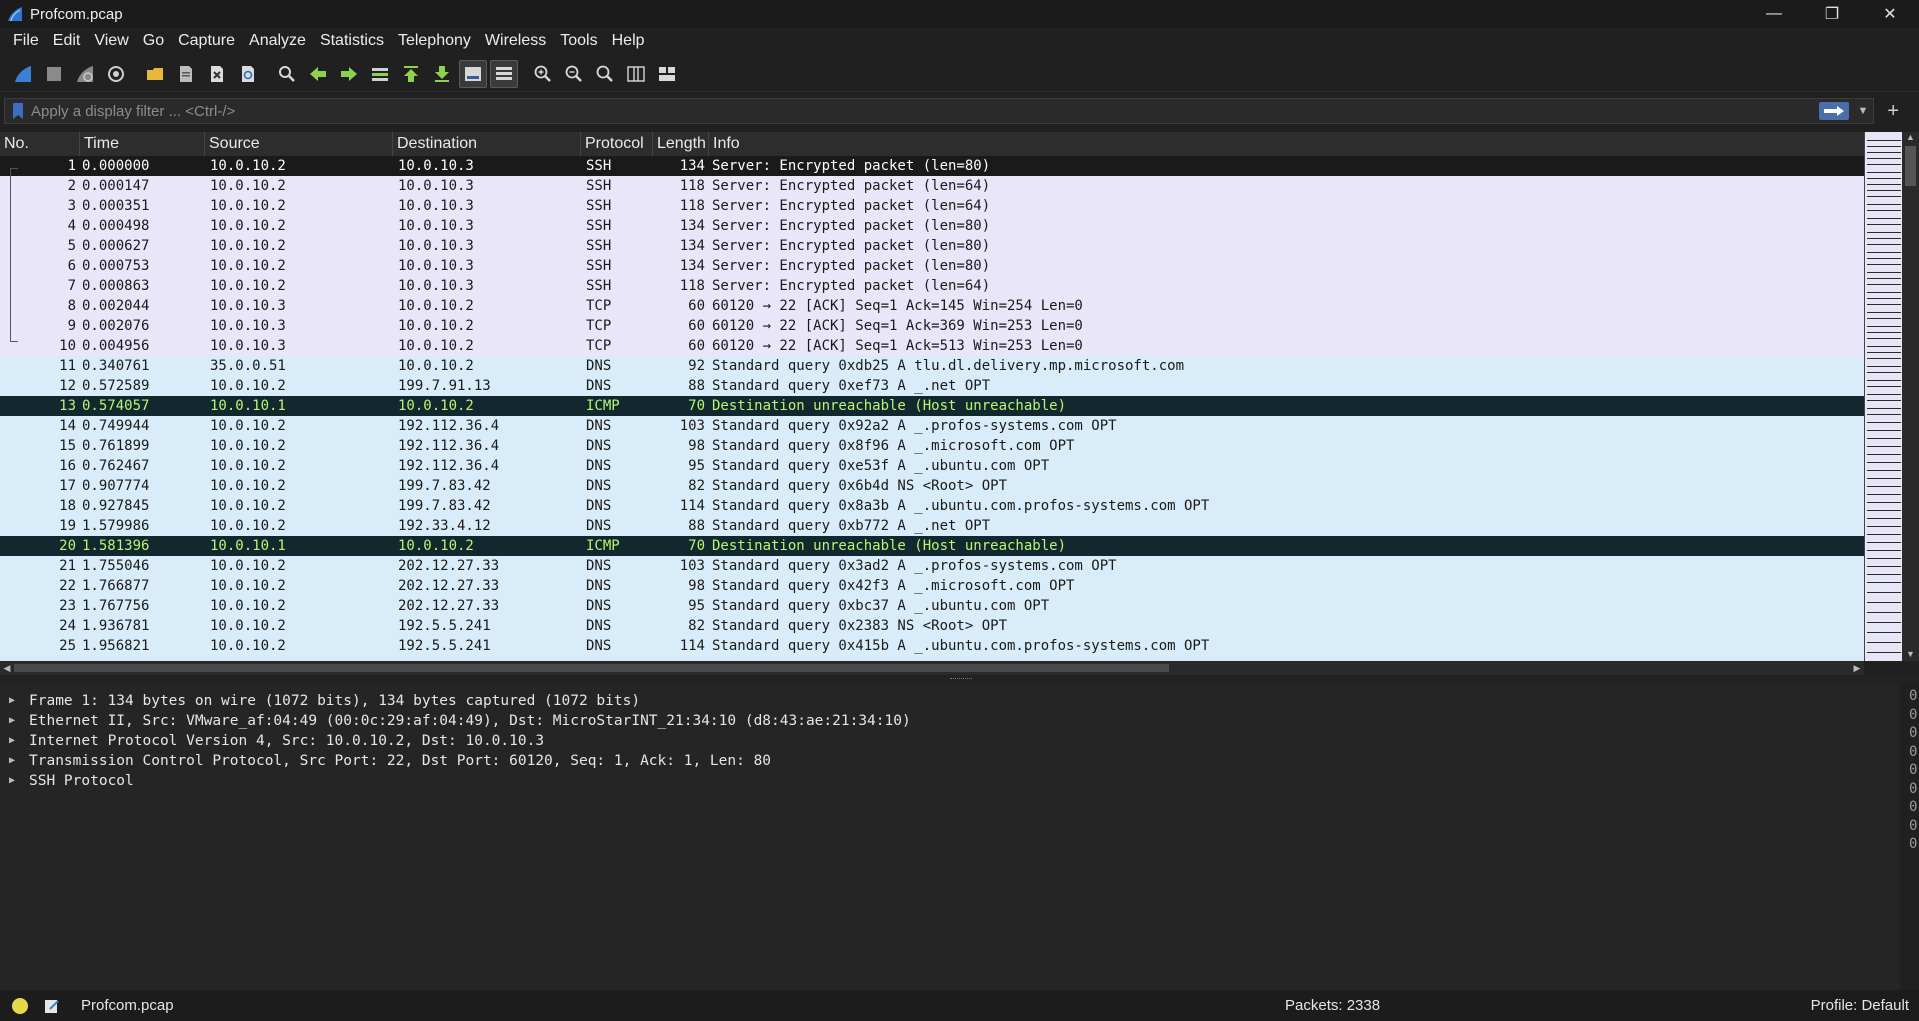  Describe the element at coordinates (217, 74) in the screenshot. I see `close-file-icon` at that location.